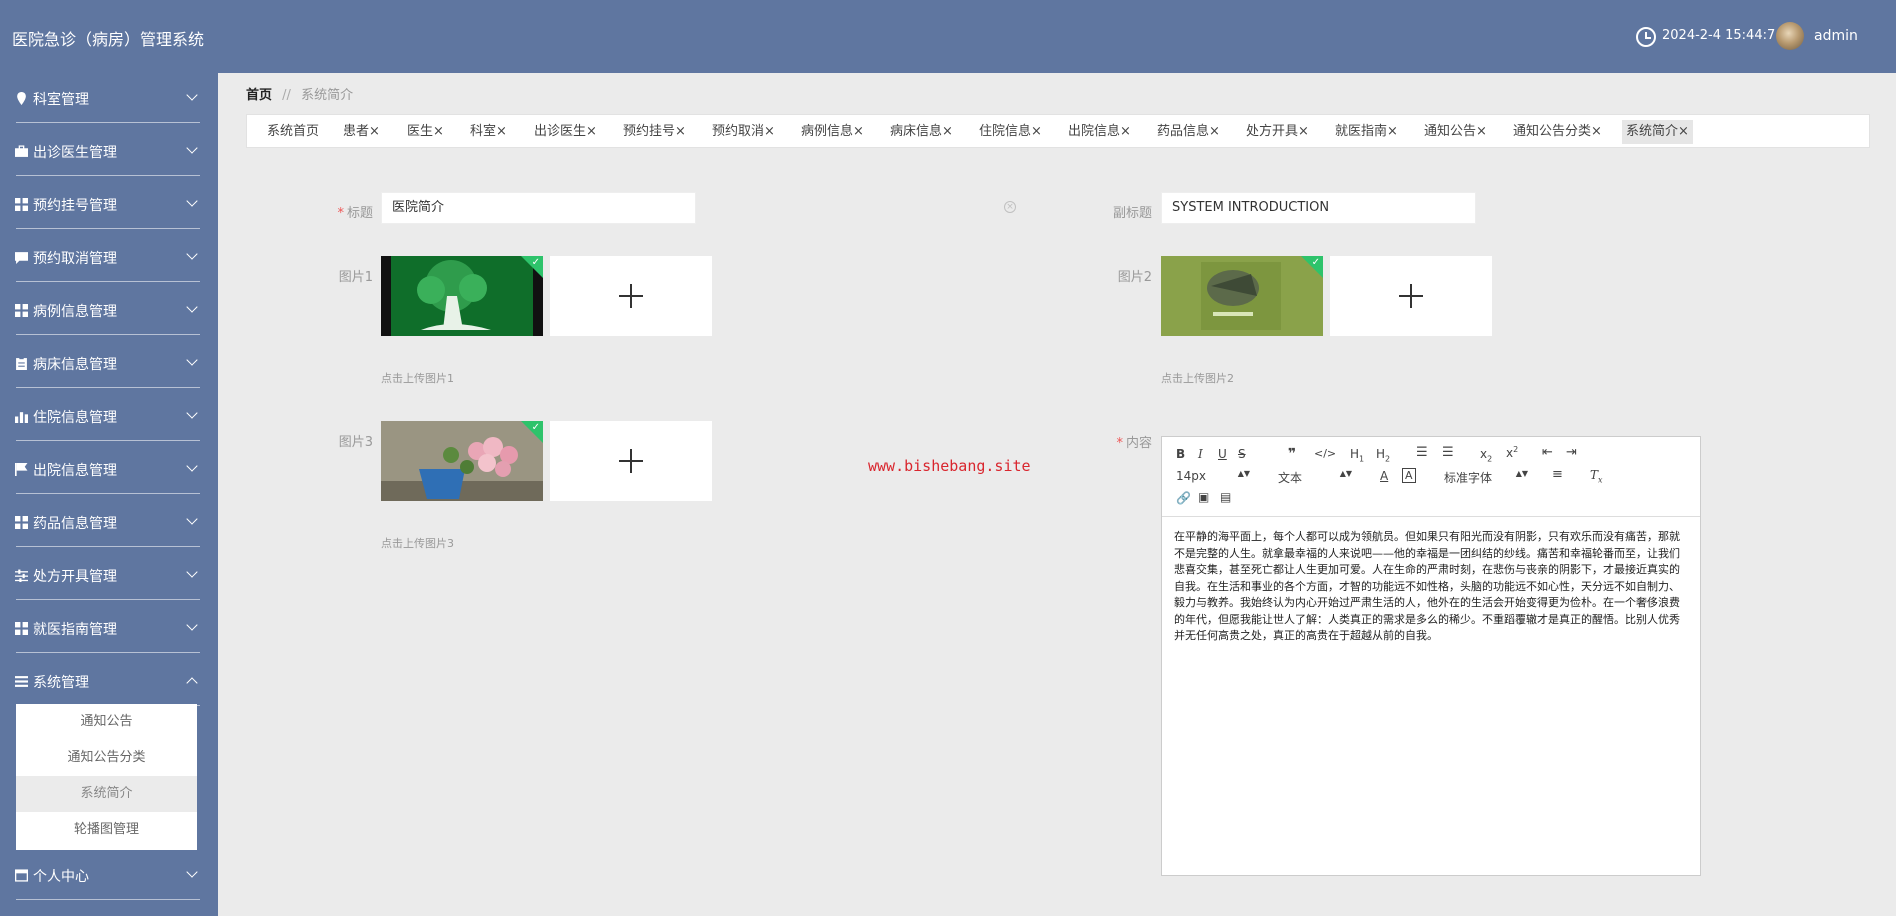 The image size is (1896, 916). I want to click on sidebar-item-drug: 药品信息管理, so click(109, 522).